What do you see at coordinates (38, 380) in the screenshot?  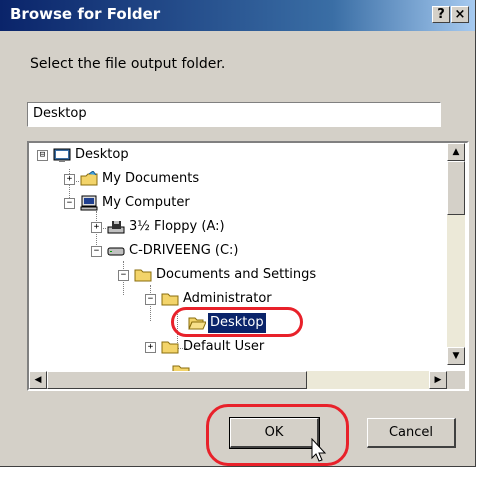 I see `scroll-left-icon: ◀` at bounding box center [38, 380].